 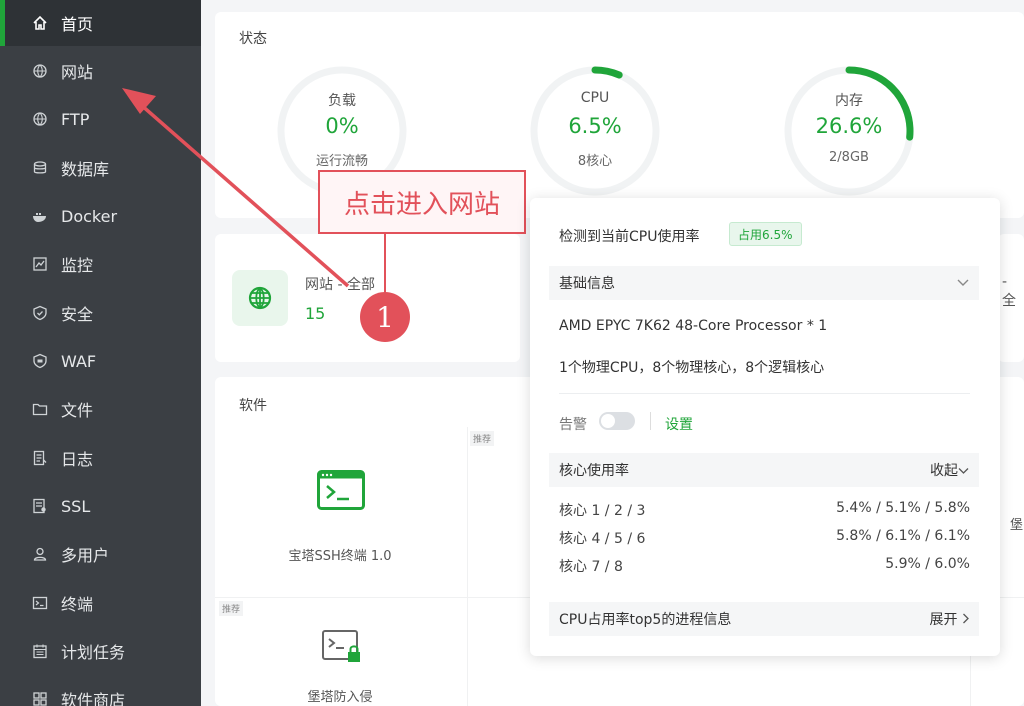 I want to click on expand-label: 展开, so click(x=943, y=620).